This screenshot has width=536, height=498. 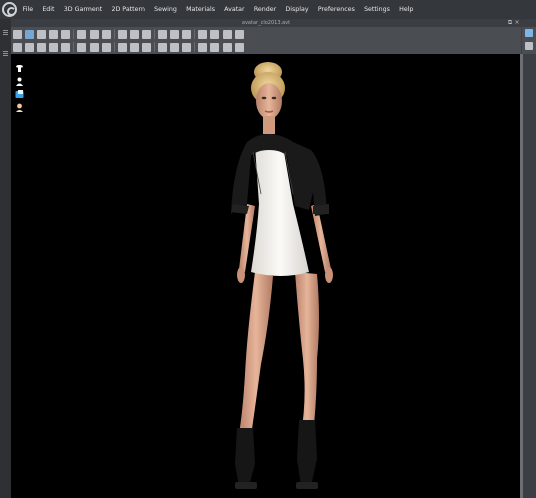 I want to click on menu-materials: Materials, so click(x=201, y=9).